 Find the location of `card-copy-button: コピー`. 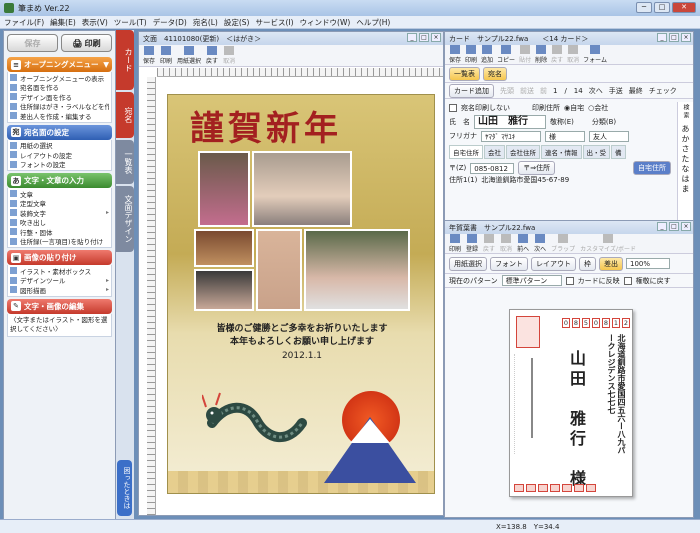

card-copy-button: コピー is located at coordinates (506, 54).